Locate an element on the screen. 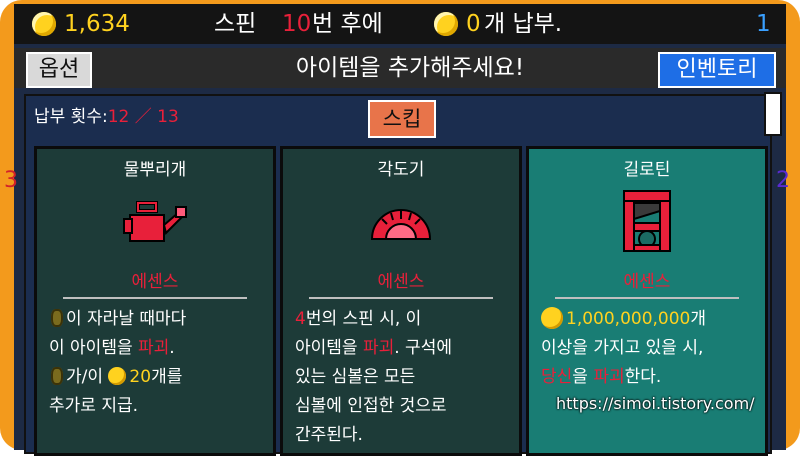 The width and height of the screenshot is (800, 456). watermark-url: https://simoi.tistory.com/ is located at coordinates (655, 403).